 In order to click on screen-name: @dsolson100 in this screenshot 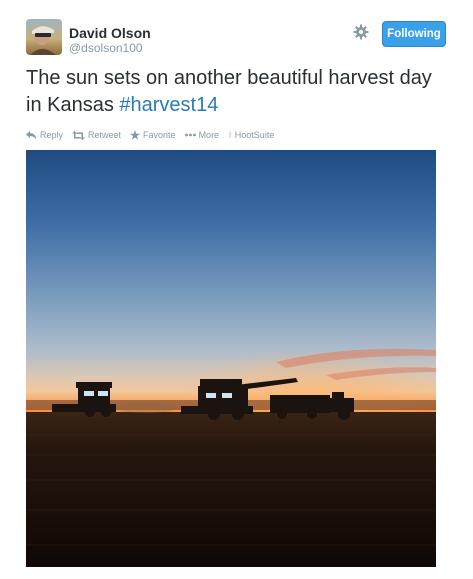, I will do `click(106, 48)`.